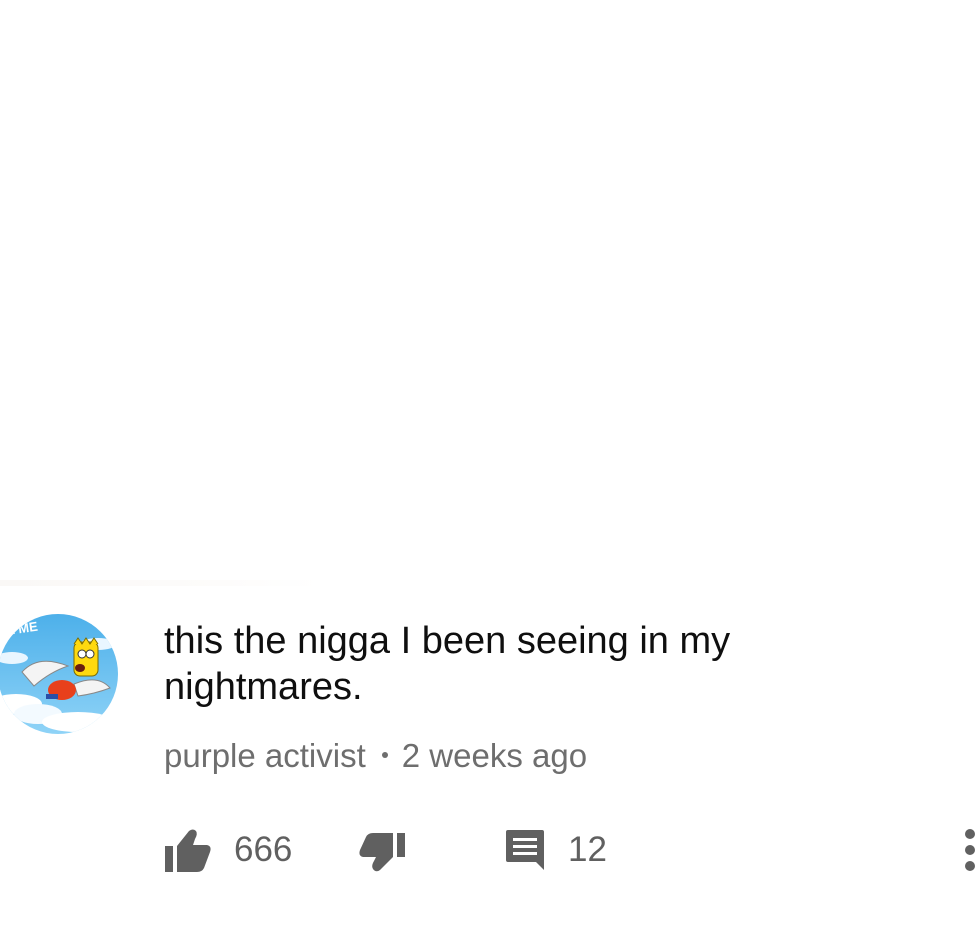 Image resolution: width=978 pixels, height=935 pixels. I want to click on reply-count: 12, so click(587, 849).